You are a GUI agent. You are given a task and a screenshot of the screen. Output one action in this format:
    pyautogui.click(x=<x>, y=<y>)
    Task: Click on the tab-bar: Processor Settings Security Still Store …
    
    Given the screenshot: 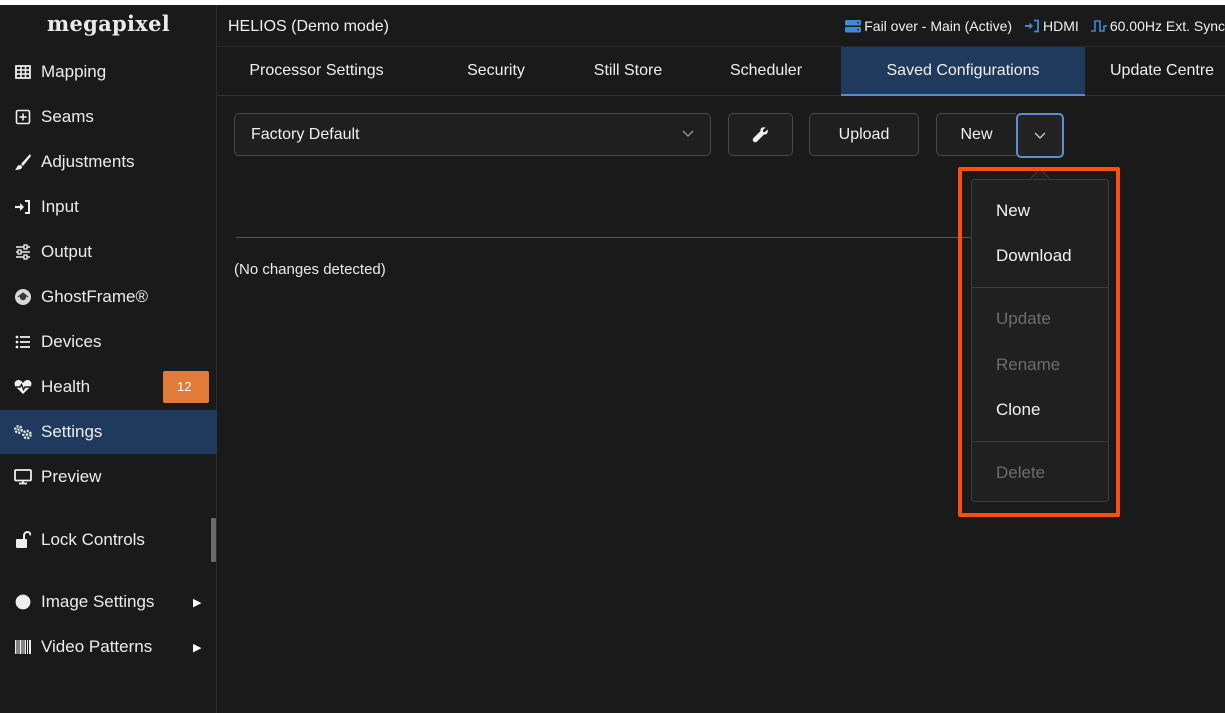 What is the action you would take?
    pyautogui.click(x=721, y=71)
    